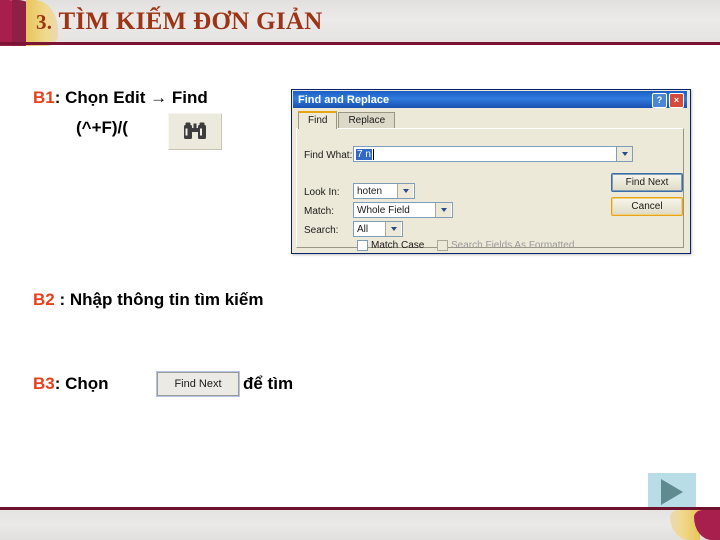 The width and height of the screenshot is (720, 540). Describe the element at coordinates (60, 299) in the screenshot. I see `step-b2-colon: :` at that location.